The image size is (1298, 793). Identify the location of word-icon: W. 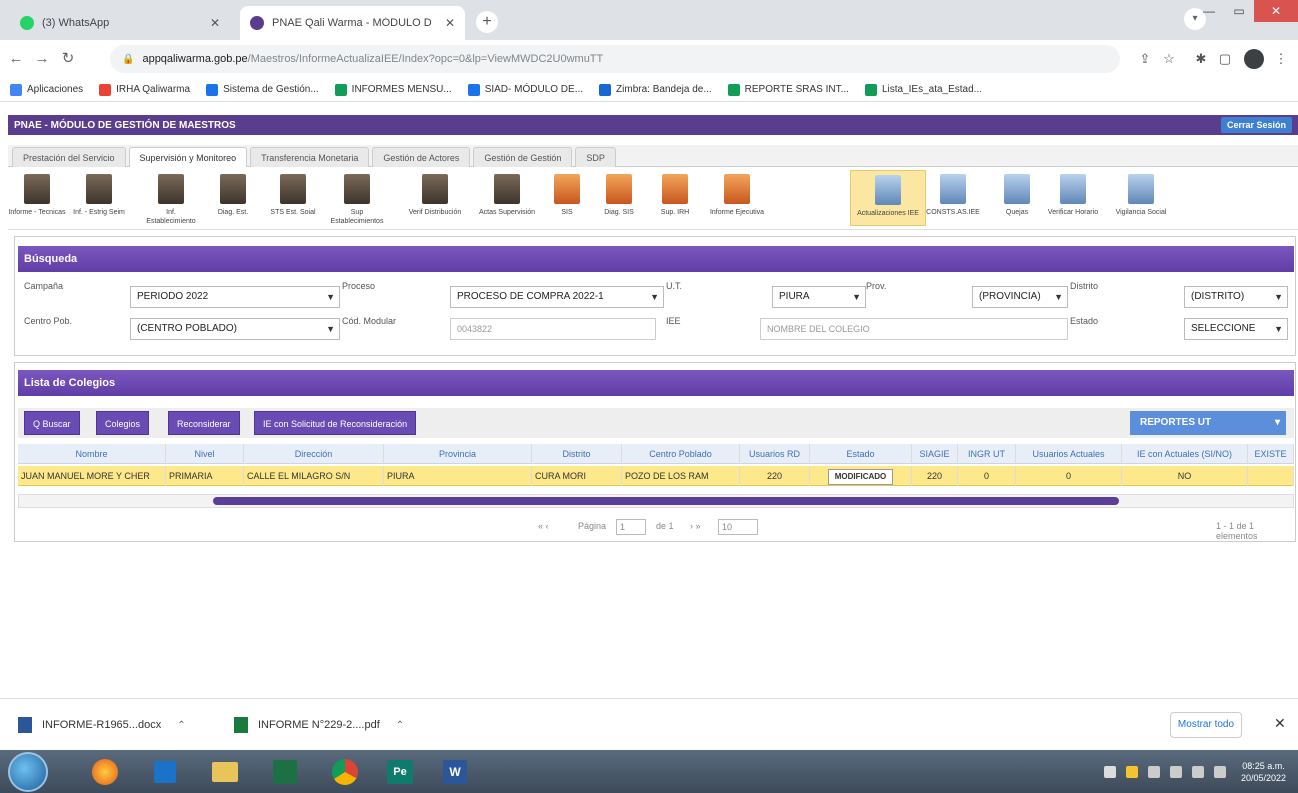
(455, 772).